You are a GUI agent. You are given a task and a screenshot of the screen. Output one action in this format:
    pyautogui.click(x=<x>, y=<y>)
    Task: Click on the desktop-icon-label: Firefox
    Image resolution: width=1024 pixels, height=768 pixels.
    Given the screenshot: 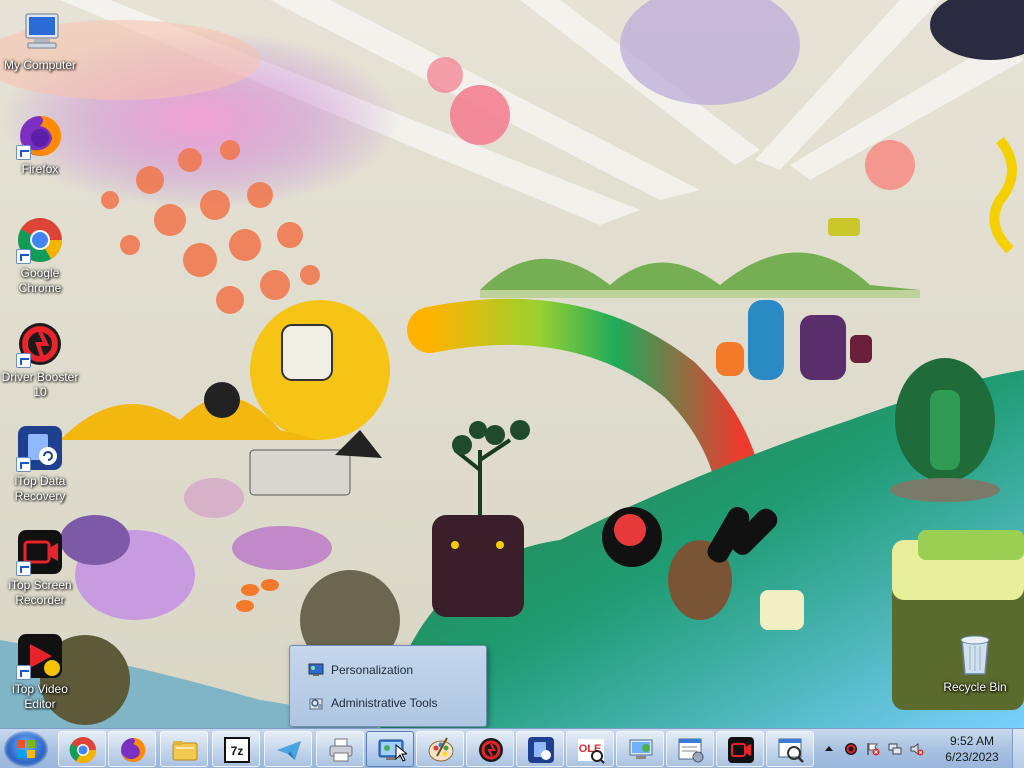 What is the action you would take?
    pyautogui.click(x=40, y=169)
    